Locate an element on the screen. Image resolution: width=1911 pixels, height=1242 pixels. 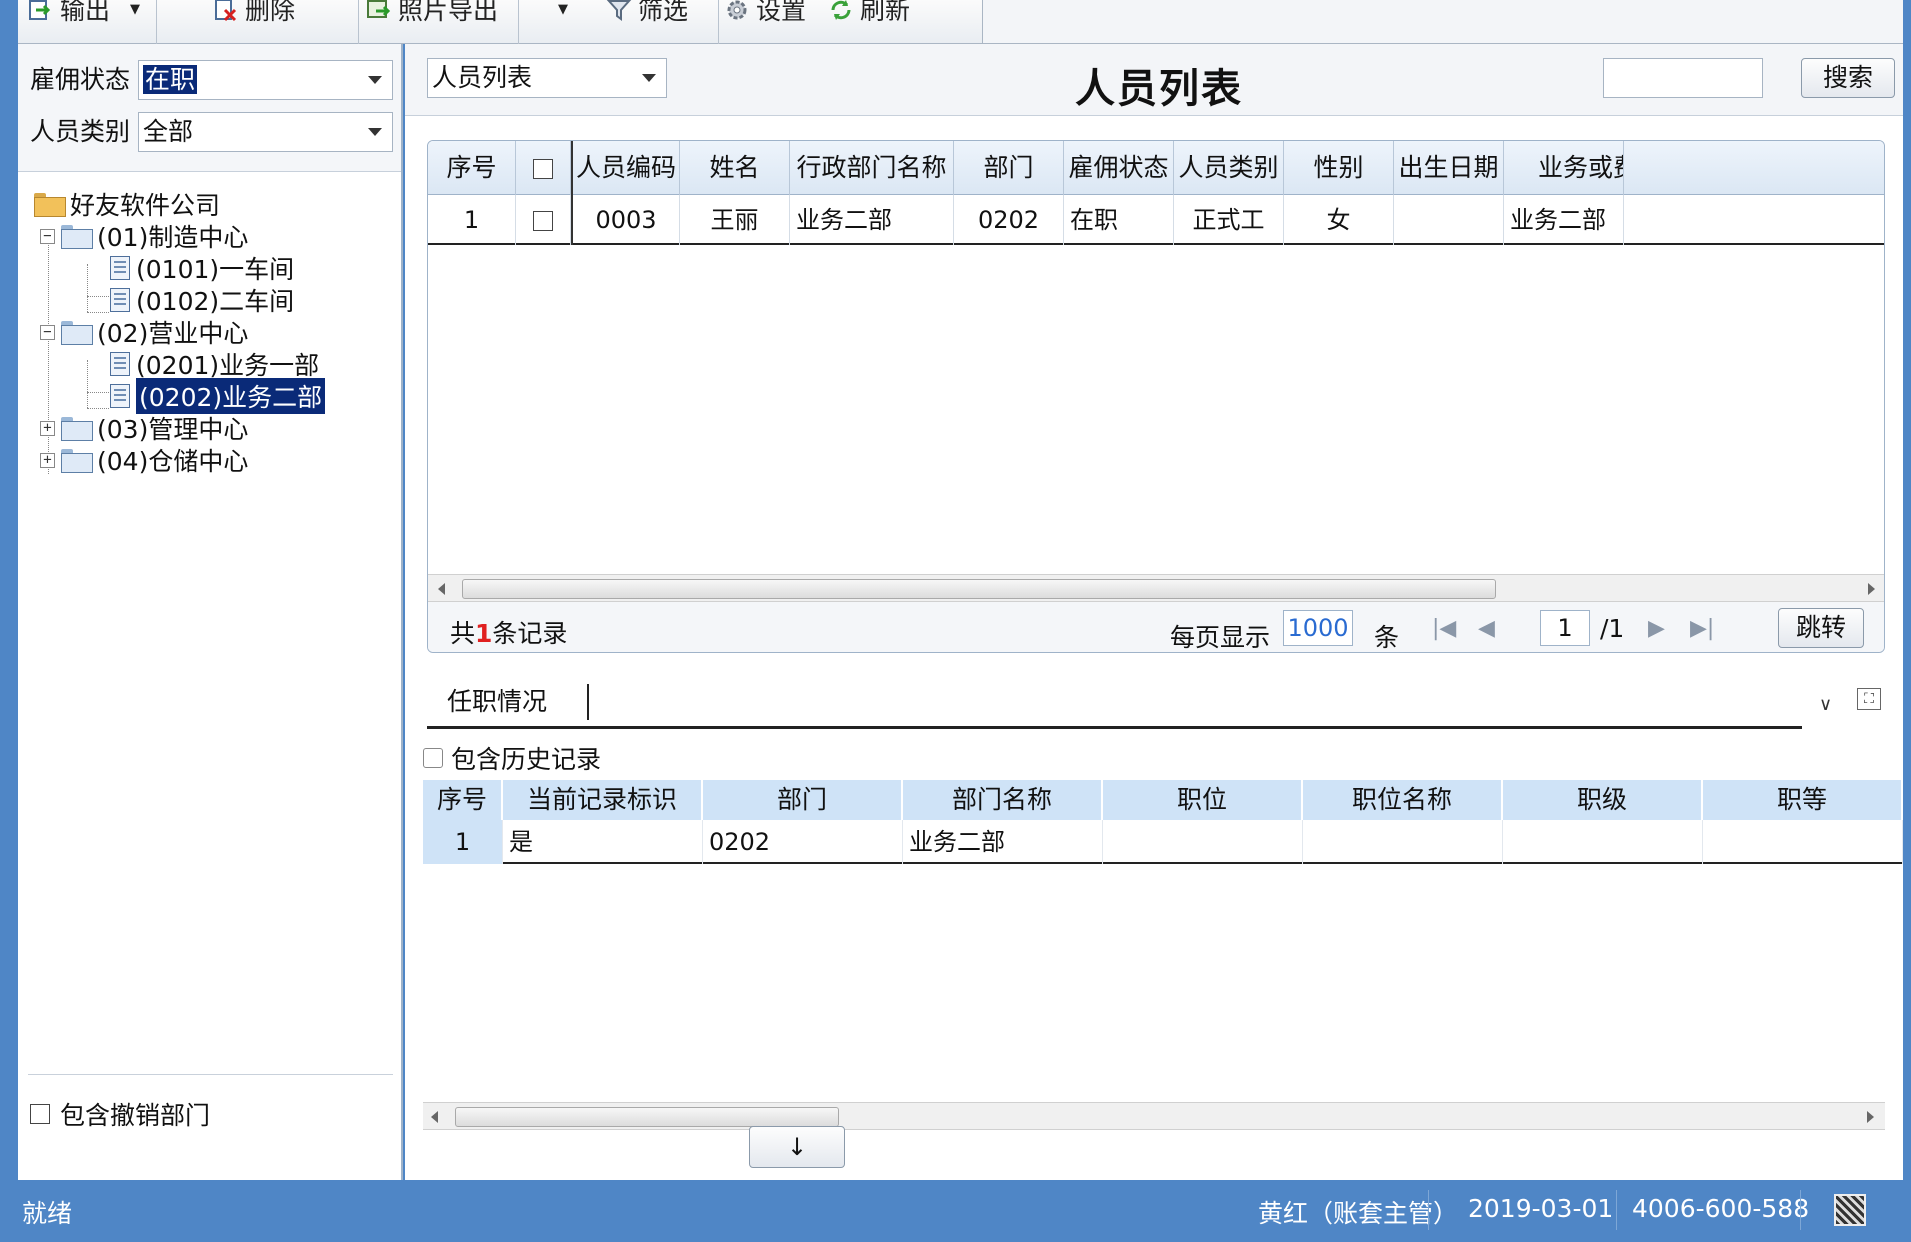
page-title: 人员列表 is located at coordinates (1159, 89).